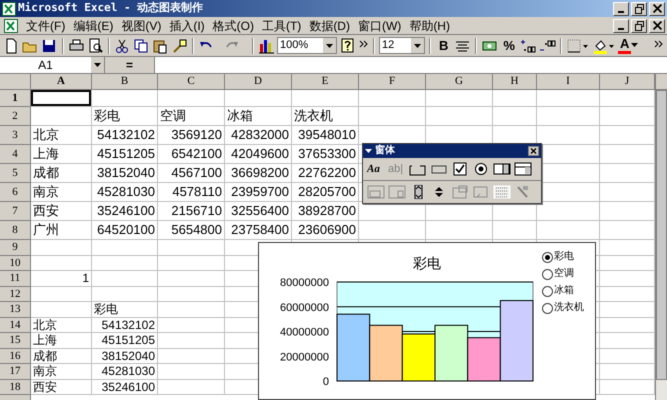  What do you see at coordinates (125, 82) in the screenshot?
I see `column-header: B` at bounding box center [125, 82].